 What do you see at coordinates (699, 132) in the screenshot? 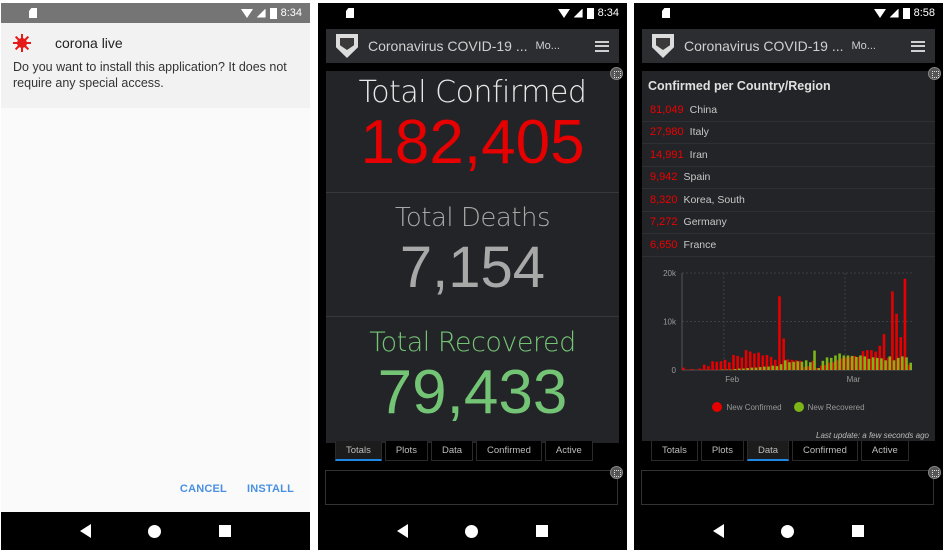
I see `country-name: Italy` at bounding box center [699, 132].